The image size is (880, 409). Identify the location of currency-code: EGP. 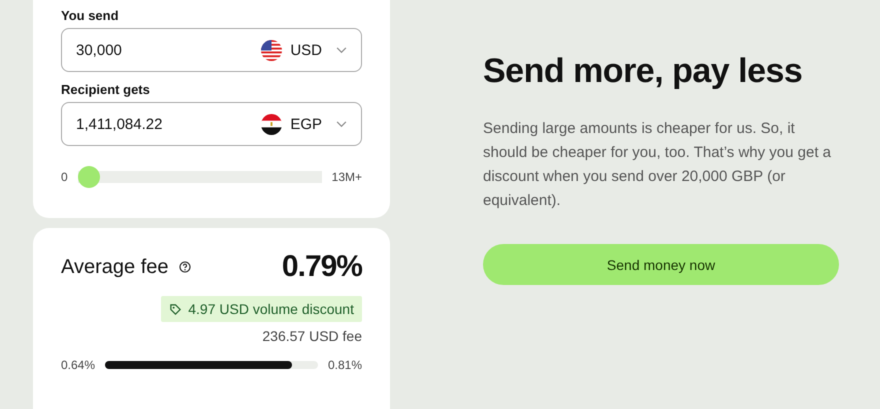
(306, 124).